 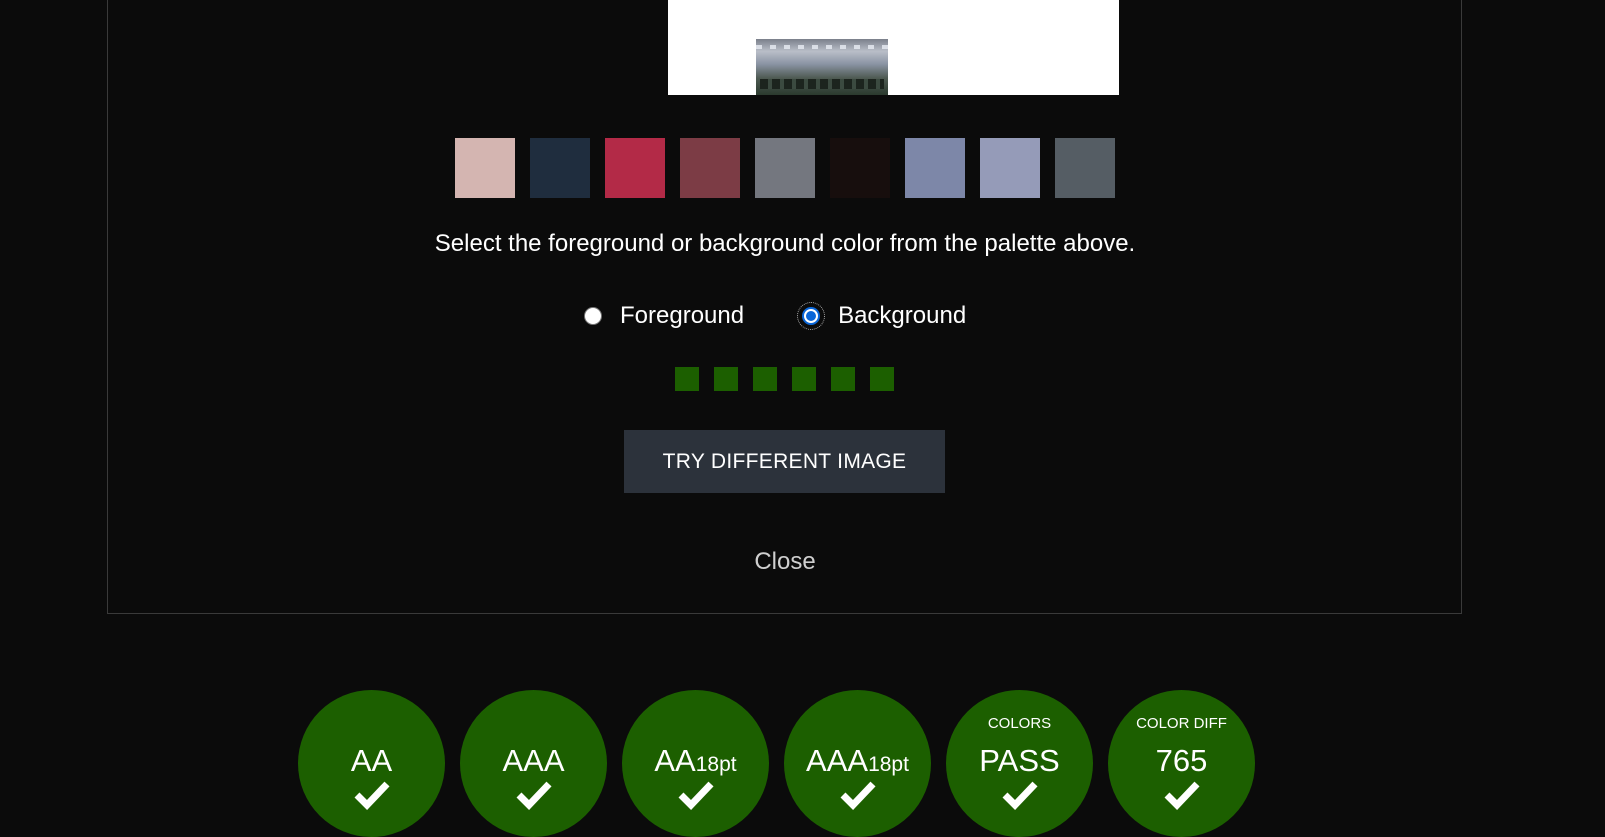 What do you see at coordinates (902, 315) in the screenshot?
I see `background-radio-label: Background` at bounding box center [902, 315].